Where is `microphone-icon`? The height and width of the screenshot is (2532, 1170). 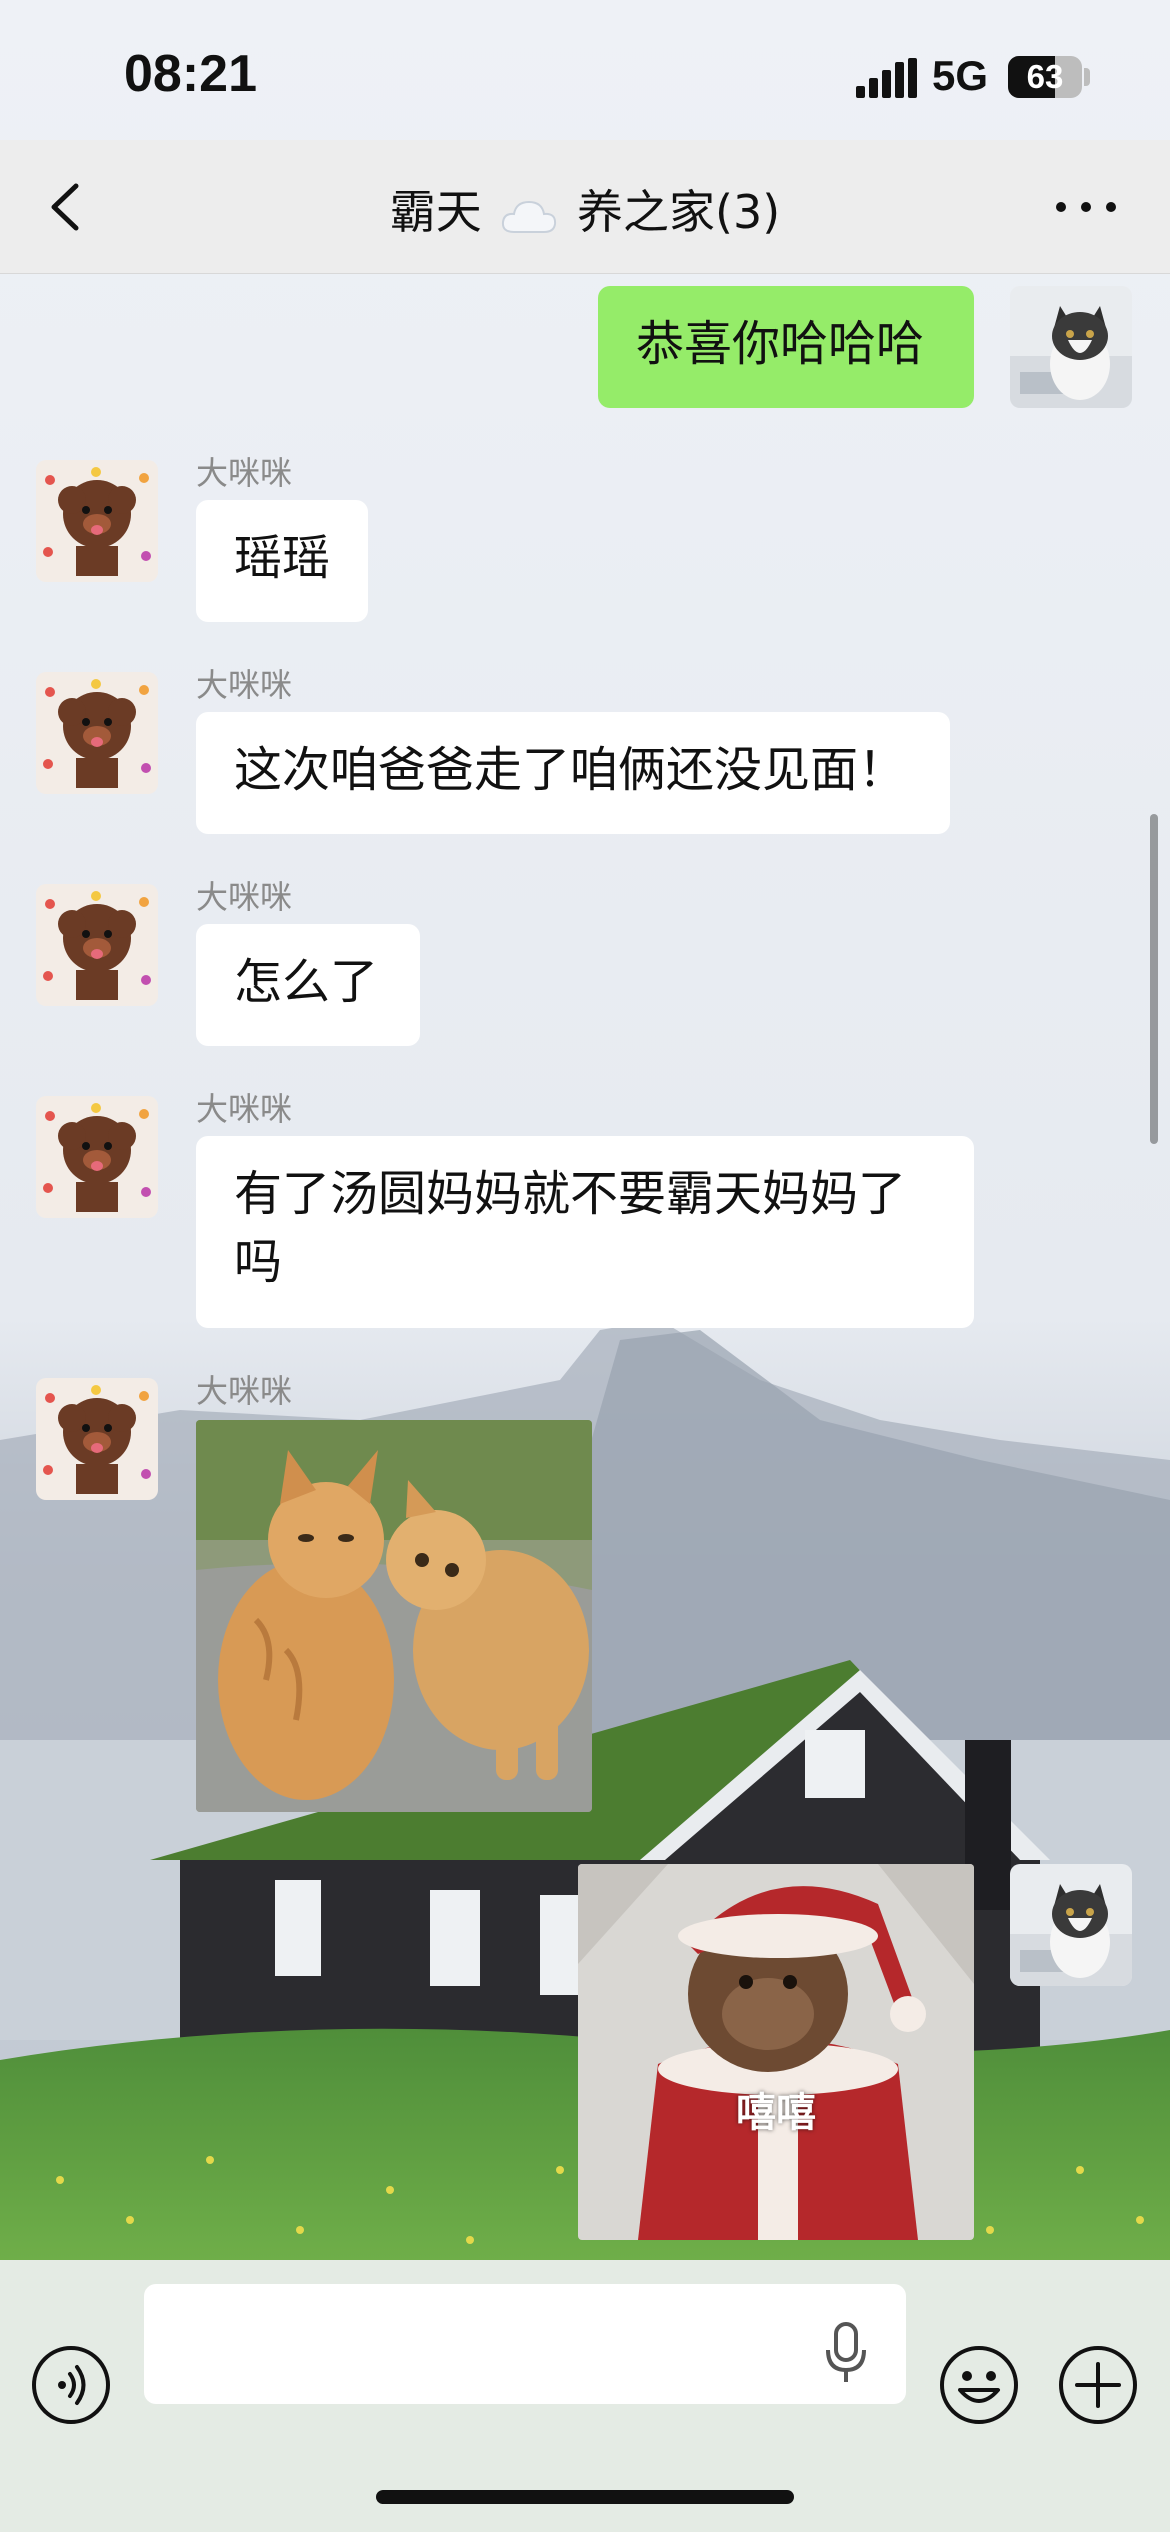
microphone-icon is located at coordinates (846, 2353).